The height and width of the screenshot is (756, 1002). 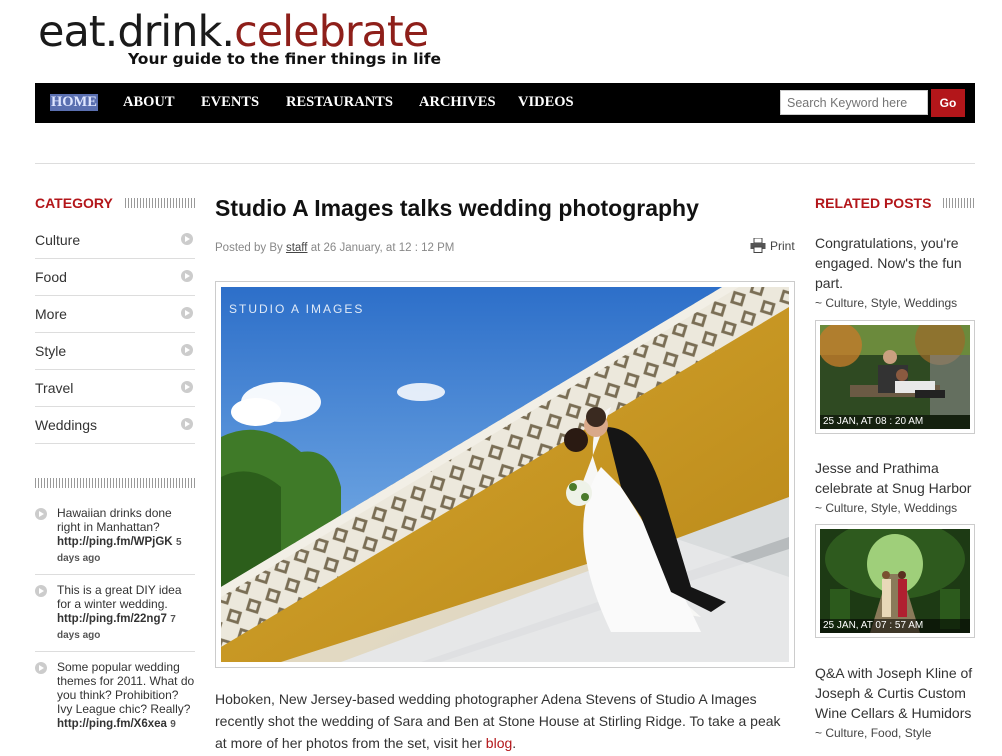 What do you see at coordinates (546, 102) in the screenshot?
I see `nav-videos: VIDEOS` at bounding box center [546, 102].